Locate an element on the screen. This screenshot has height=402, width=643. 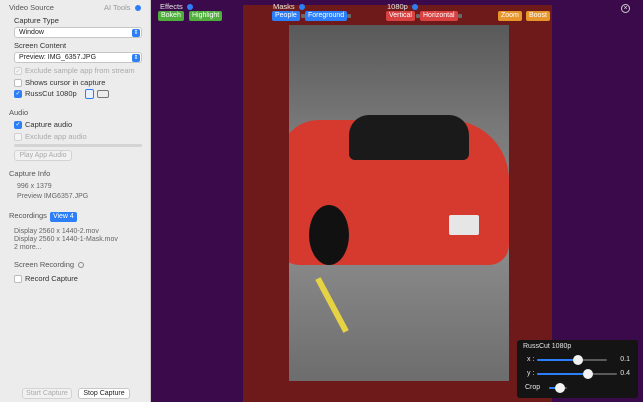
shows-cursor-checkbox: Shows cursor in capture is located at coordinates (60, 83).